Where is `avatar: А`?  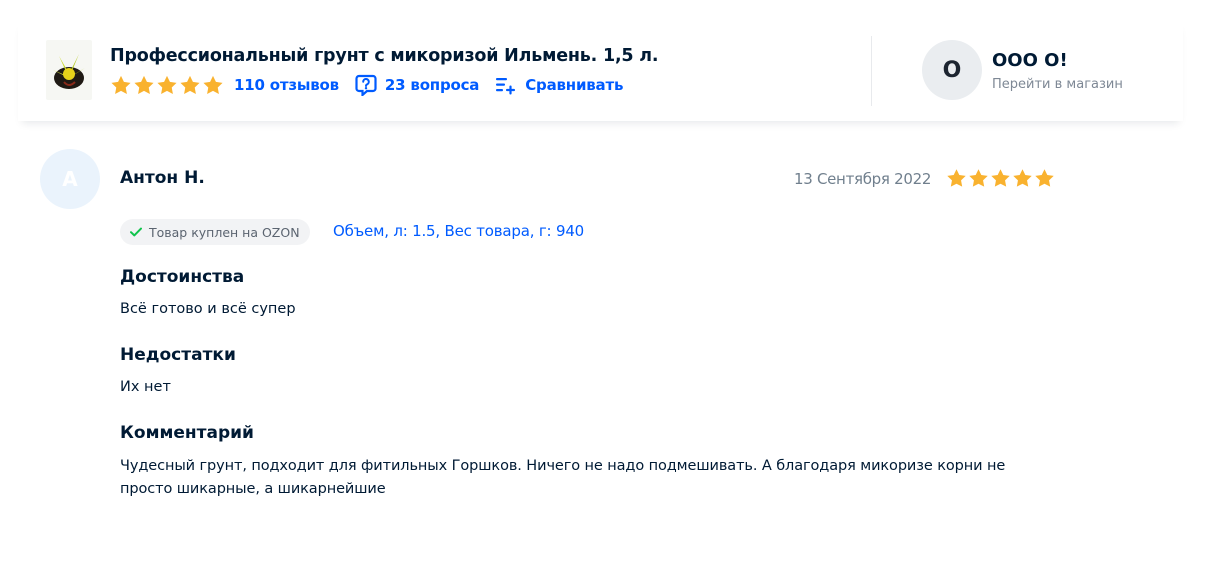 avatar: А is located at coordinates (70, 179).